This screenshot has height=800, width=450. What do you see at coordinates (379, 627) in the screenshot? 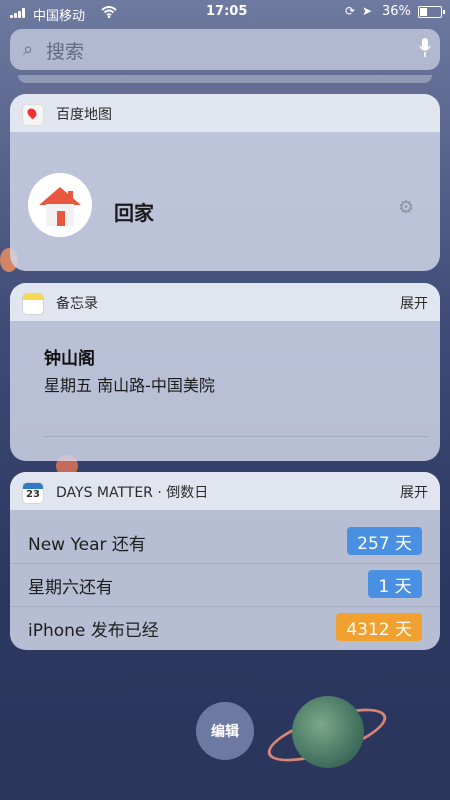
I see `countdown-badge: 4312 天` at bounding box center [379, 627].